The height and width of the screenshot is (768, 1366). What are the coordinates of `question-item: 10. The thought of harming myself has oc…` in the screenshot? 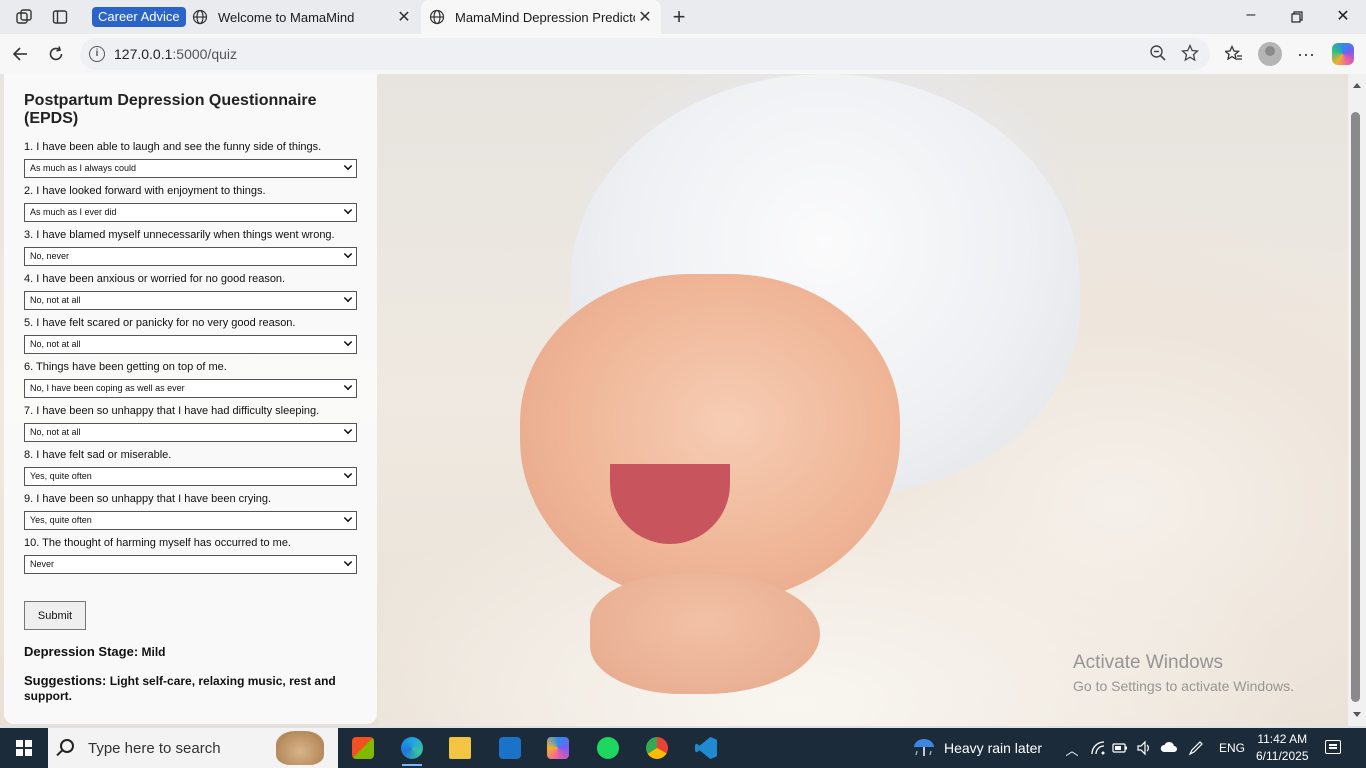 It's located at (190, 559).